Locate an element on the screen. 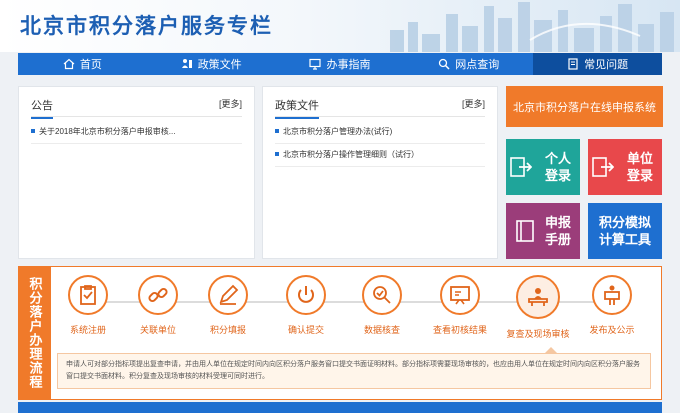  person-doc-icon is located at coordinates (186, 63).